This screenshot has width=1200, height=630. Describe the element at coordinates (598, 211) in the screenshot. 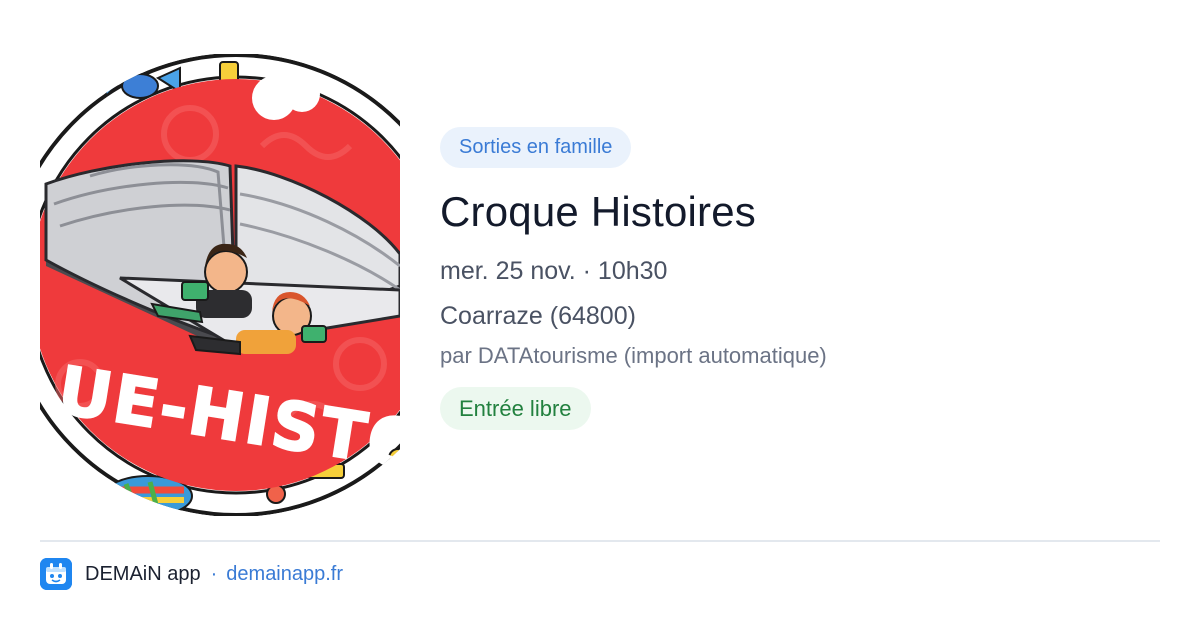

I see `event-title: Croque Histoires` at that location.